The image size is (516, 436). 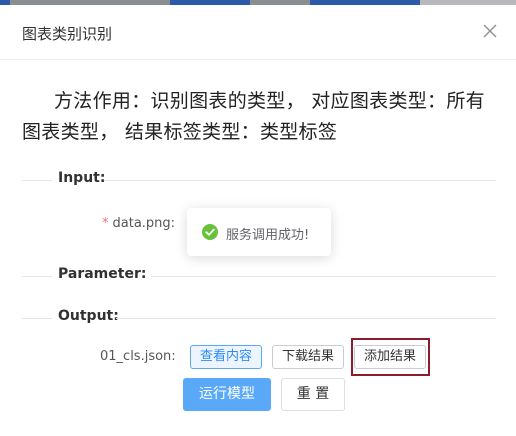 I want to click on success-toast: 服务调用成功!, so click(x=259, y=232).